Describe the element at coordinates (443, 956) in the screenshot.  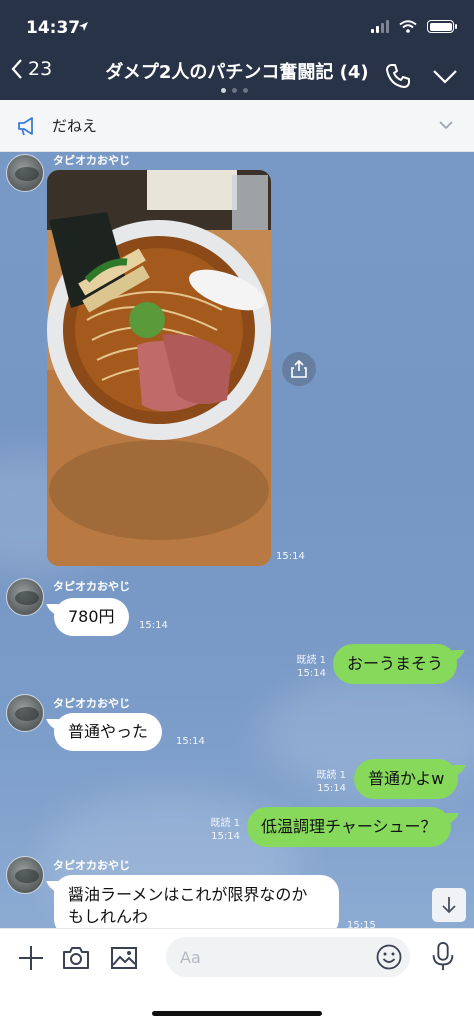
I see `microphone-icon` at that location.